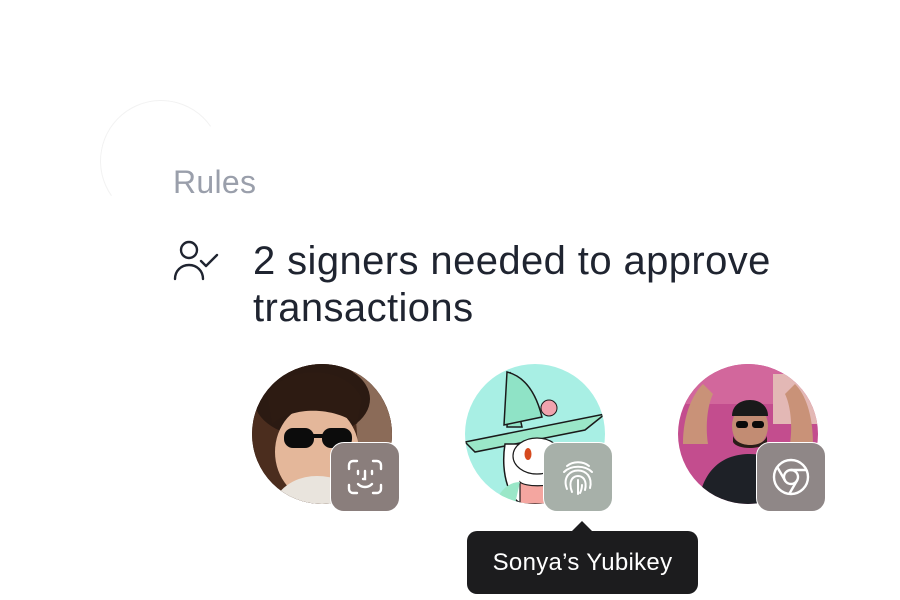 The width and height of the screenshot is (900, 600). I want to click on chrome-icon, so click(791, 477).